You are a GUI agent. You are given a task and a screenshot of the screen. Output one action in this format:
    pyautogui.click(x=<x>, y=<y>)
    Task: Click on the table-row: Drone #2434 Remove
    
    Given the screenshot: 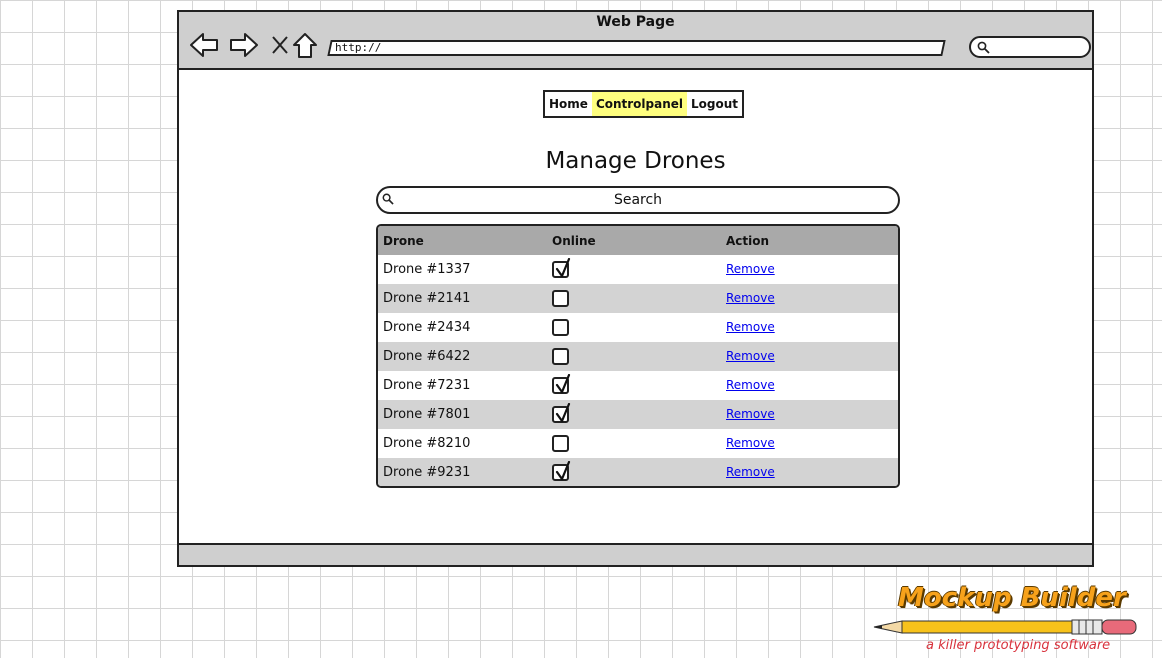 What is the action you would take?
    pyautogui.click(x=638, y=327)
    